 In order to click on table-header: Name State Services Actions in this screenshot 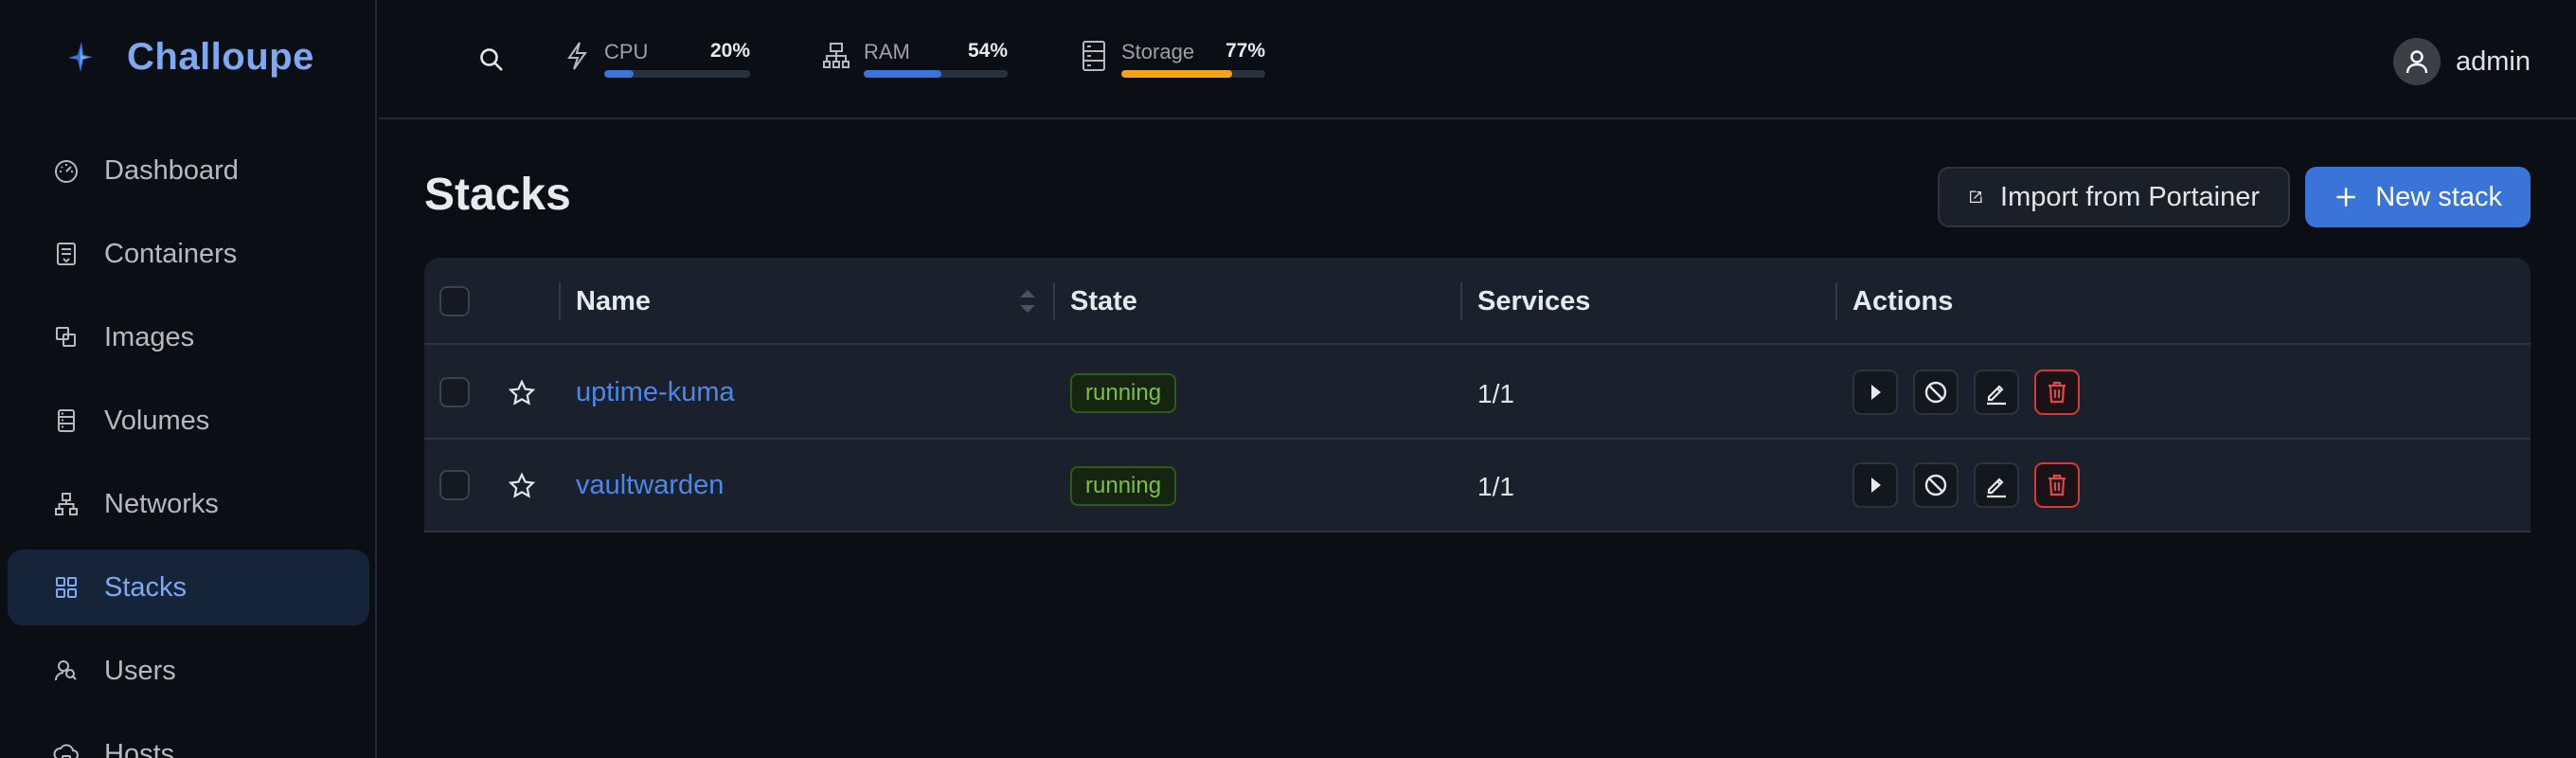, I will do `click(1477, 301)`.